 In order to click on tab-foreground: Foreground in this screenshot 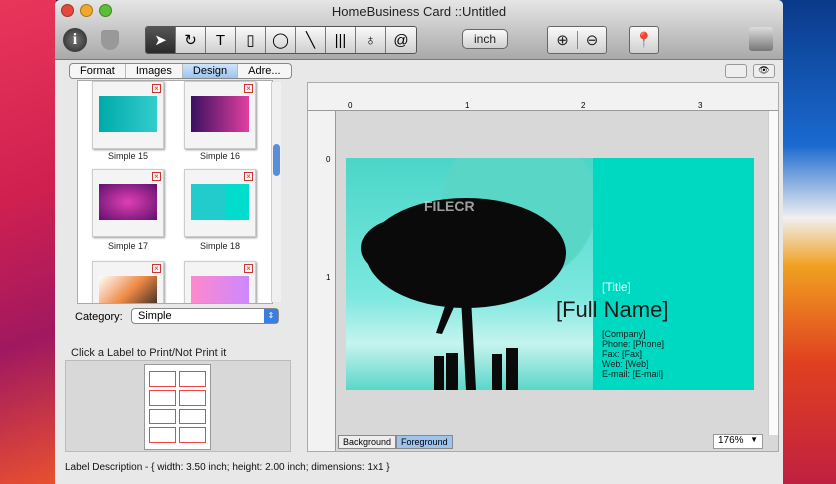, I will do `click(424, 442)`.